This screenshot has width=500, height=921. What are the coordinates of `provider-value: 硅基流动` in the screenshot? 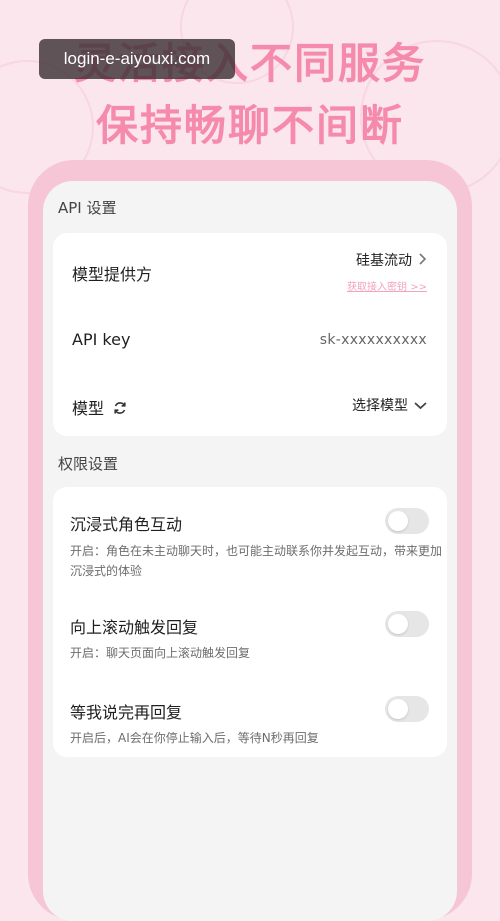 It's located at (391, 260).